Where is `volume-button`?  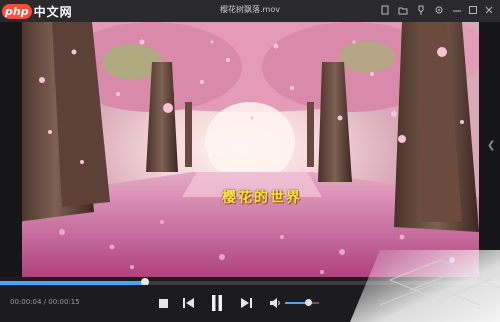 volume-button is located at coordinates (275, 303).